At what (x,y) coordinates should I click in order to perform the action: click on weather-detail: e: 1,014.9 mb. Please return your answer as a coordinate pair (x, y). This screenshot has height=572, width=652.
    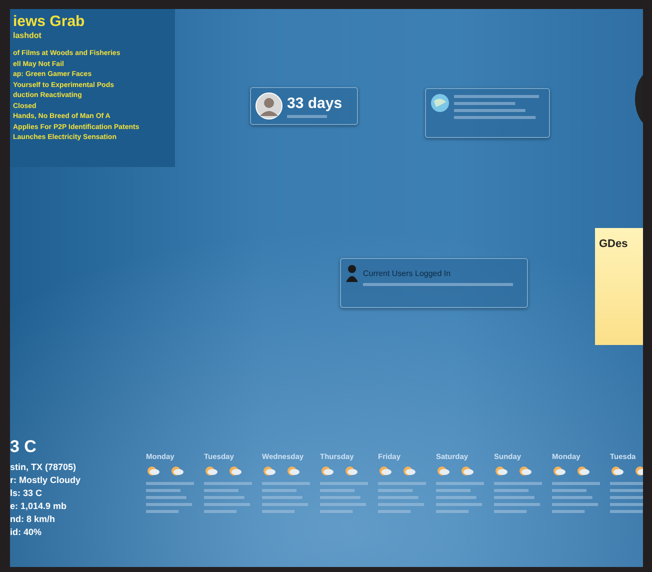
    Looking at the image, I should click on (39, 506).